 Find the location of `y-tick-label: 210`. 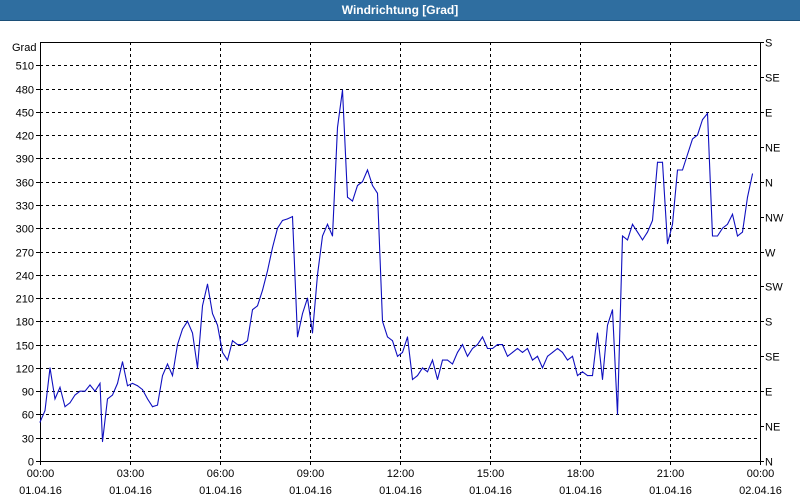

y-tick-label: 210 is located at coordinates (25, 300).